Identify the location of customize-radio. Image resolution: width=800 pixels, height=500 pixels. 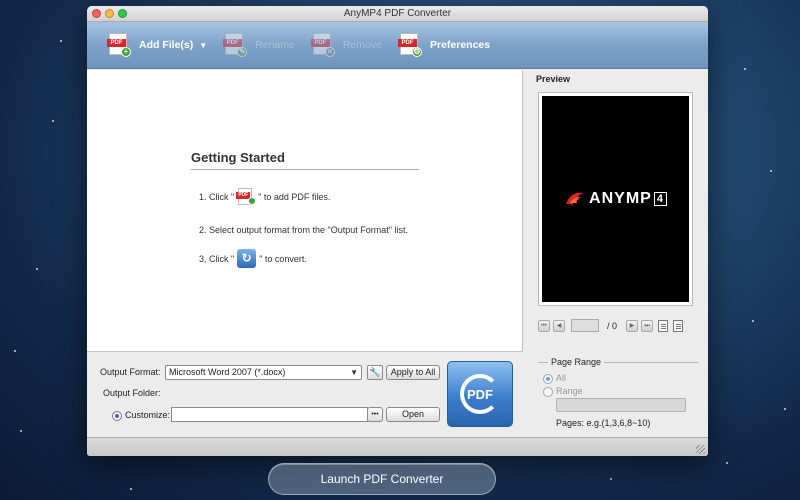
(117, 416).